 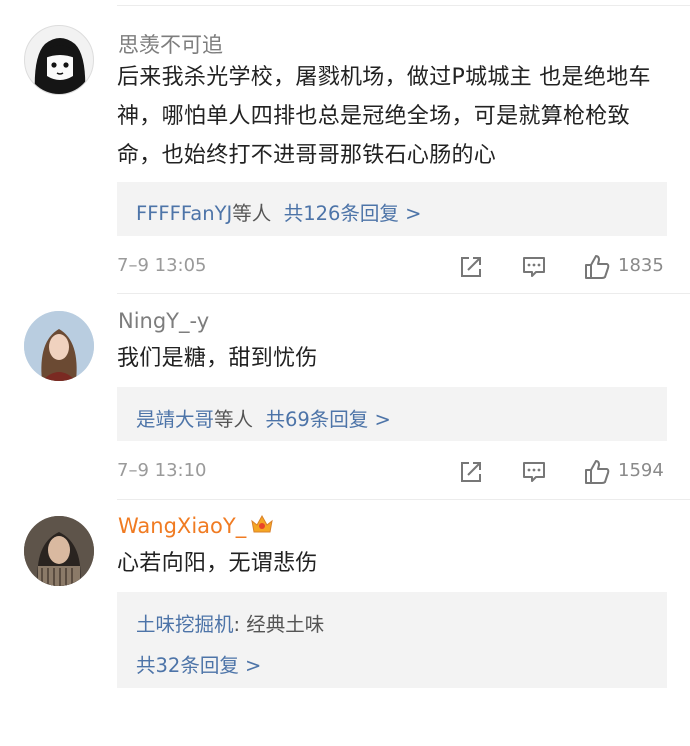 What do you see at coordinates (185, 624) in the screenshot?
I see `reply-author: 土味挖掘机` at bounding box center [185, 624].